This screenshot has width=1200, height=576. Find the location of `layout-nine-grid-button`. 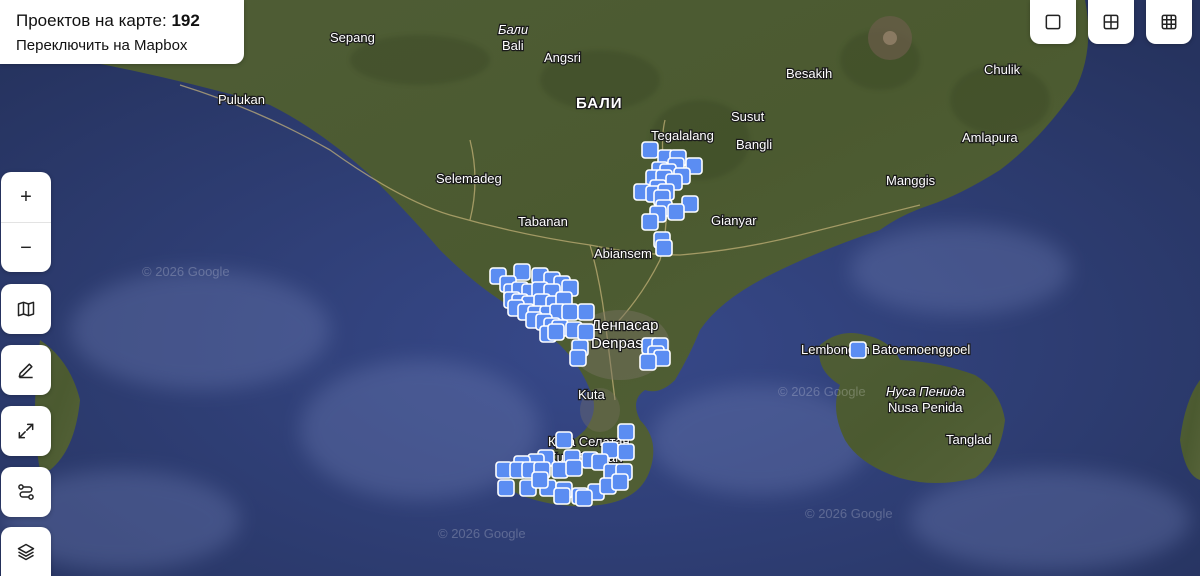

layout-nine-grid-button is located at coordinates (1169, 22).